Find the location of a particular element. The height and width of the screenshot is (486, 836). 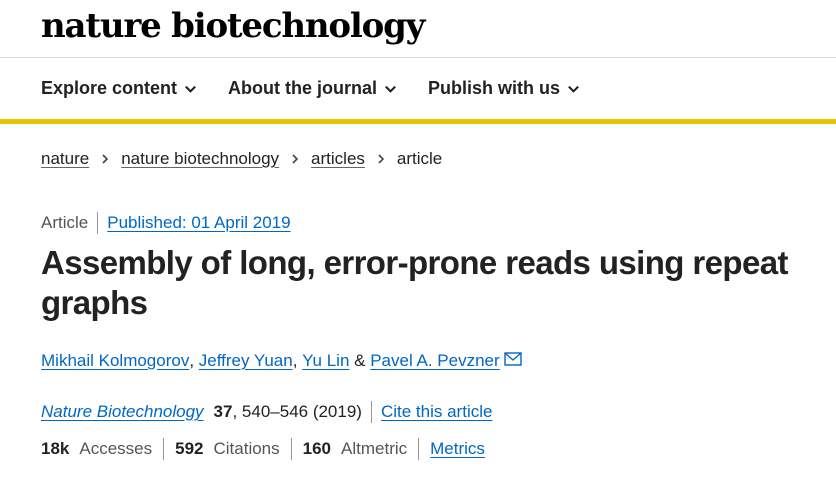

nav-about-journal-label: About the journal is located at coordinates (303, 88).